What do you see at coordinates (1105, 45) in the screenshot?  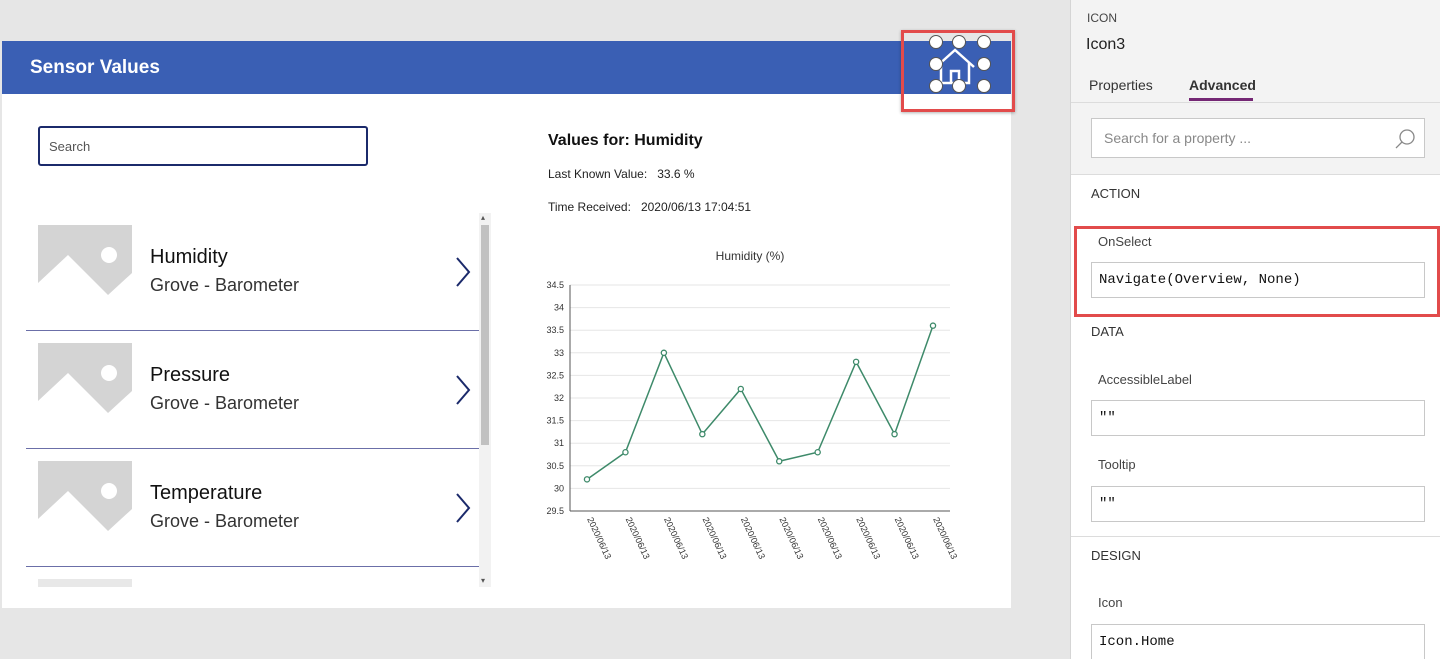 I see `control-name: Icon3` at bounding box center [1105, 45].